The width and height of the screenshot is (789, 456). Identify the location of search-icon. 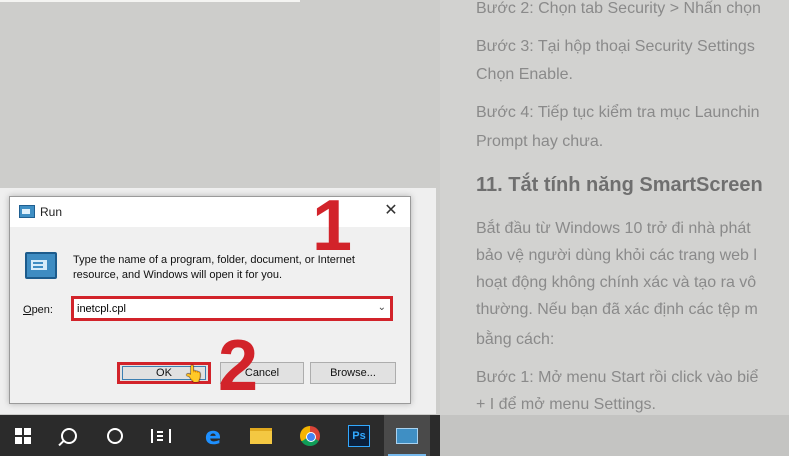
(69, 435).